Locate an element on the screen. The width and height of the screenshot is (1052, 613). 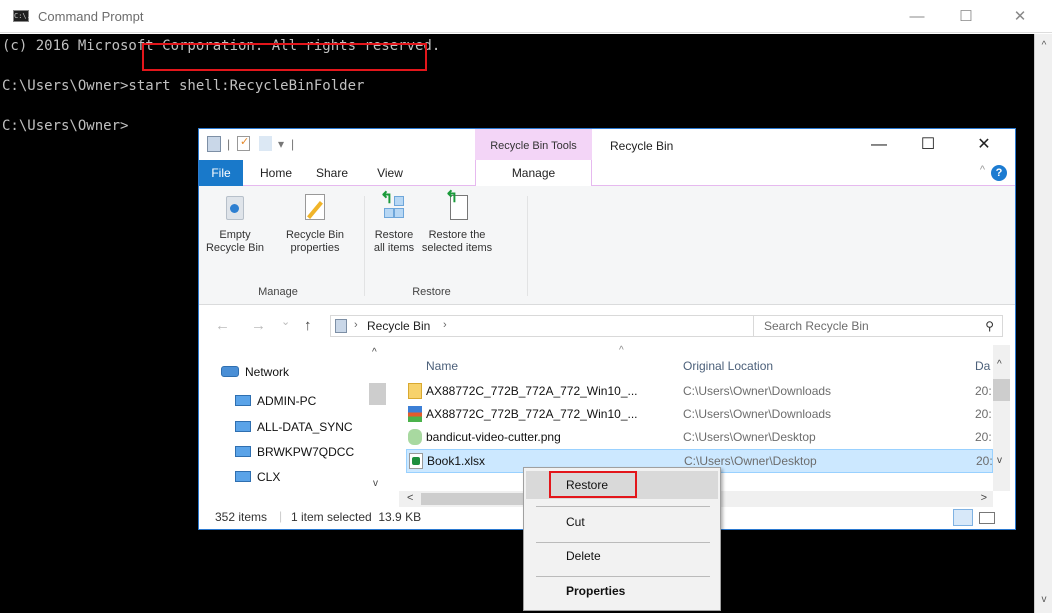
explorer-minimize-button: — is located at coordinates (879, 145).